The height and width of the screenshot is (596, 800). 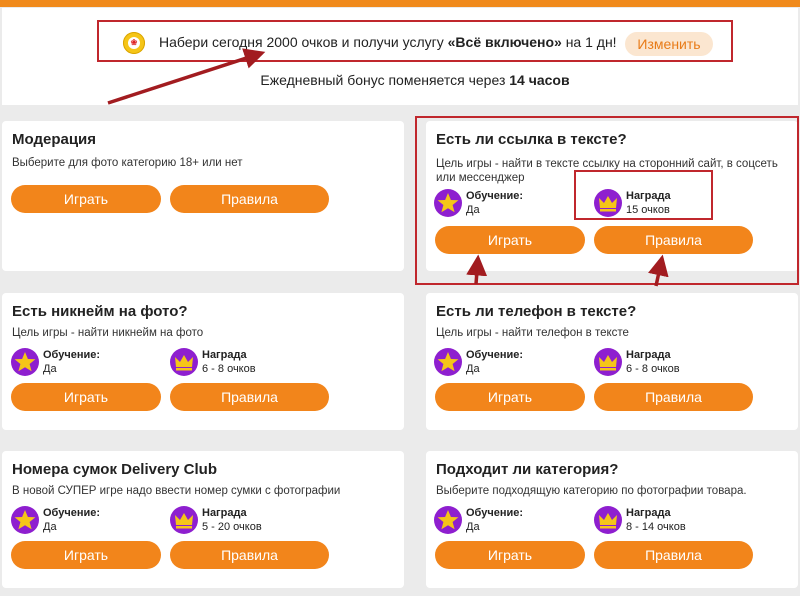 What do you see at coordinates (186, 76) in the screenshot?
I see `arrow-to-promo` at bounding box center [186, 76].